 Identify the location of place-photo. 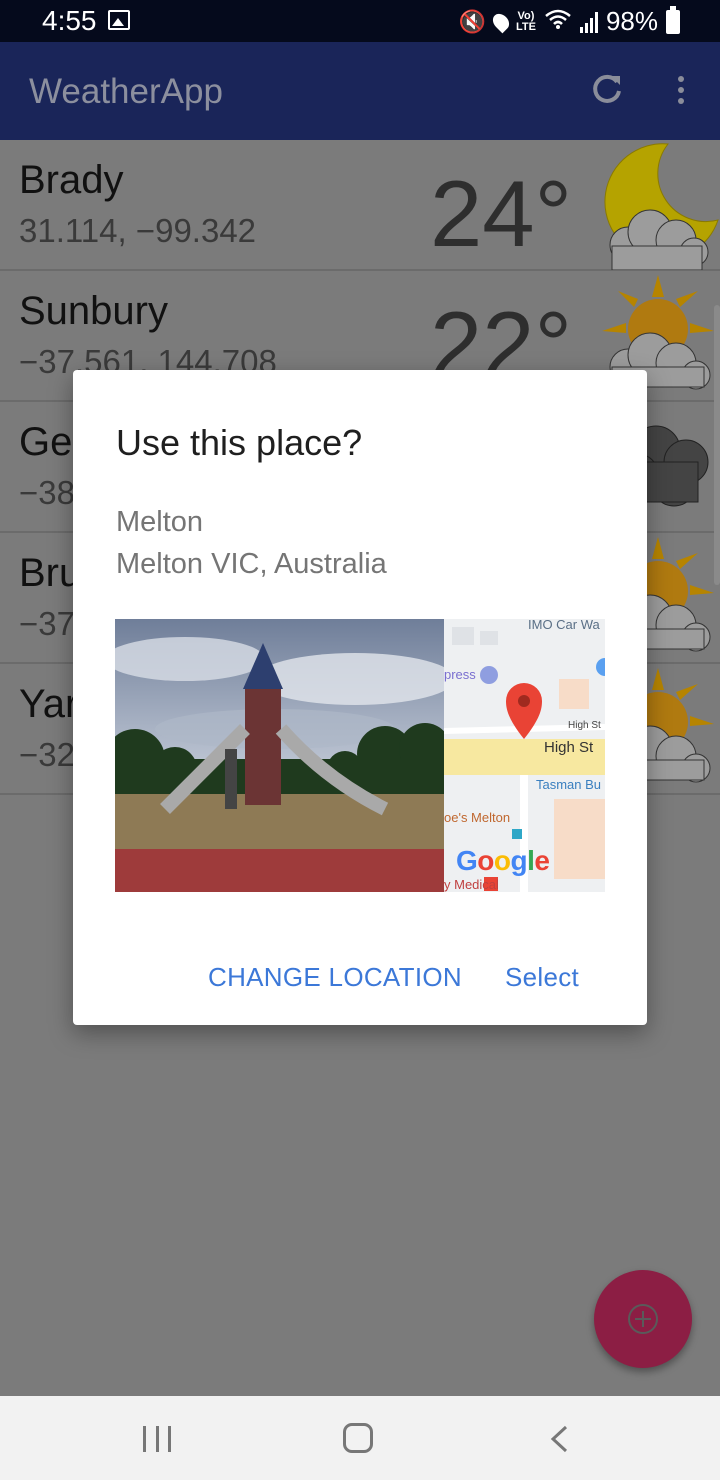
(279, 755).